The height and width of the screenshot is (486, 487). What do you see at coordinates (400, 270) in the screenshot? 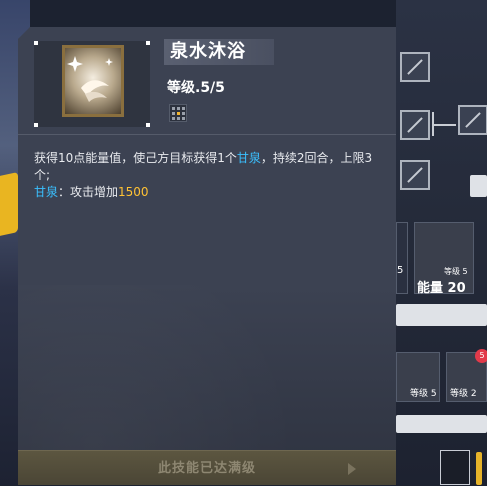
I see `skill-card-count: 5` at bounding box center [400, 270].